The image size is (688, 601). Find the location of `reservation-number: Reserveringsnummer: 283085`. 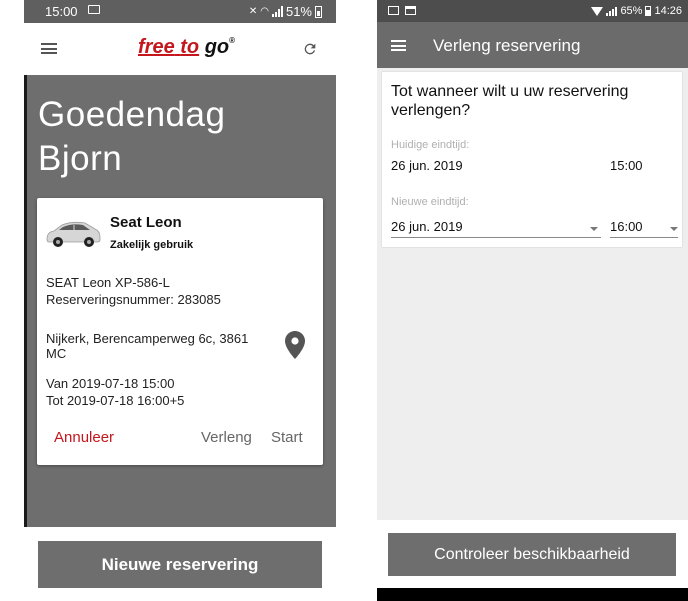

reservation-number: Reserveringsnummer: 283085 is located at coordinates (133, 299).